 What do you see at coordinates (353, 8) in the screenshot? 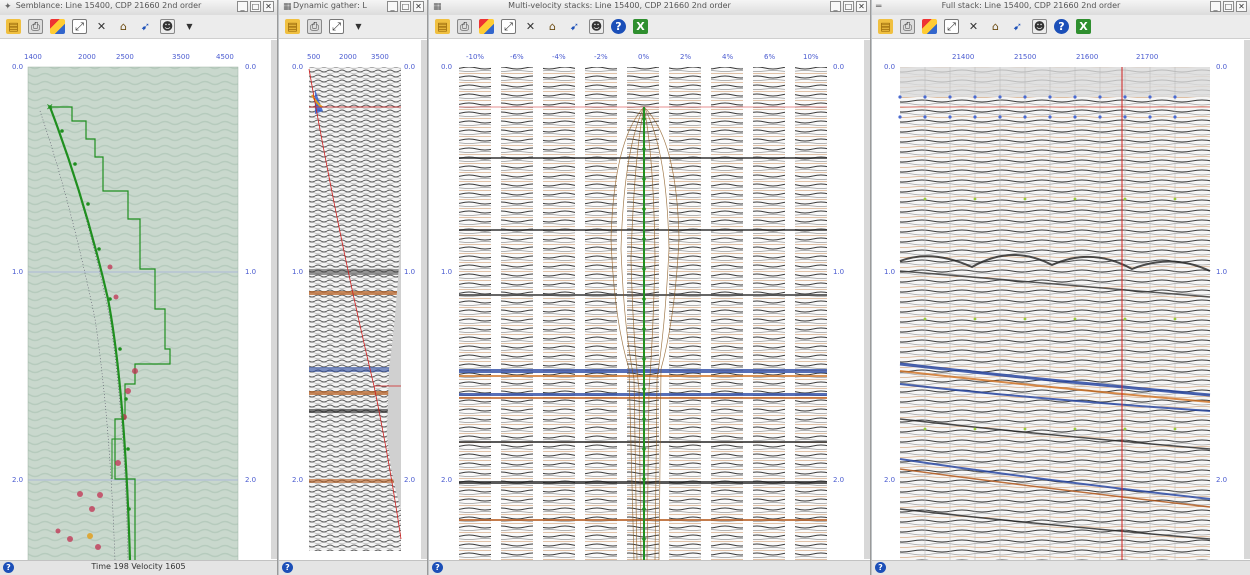
I see `gather-titlebar: ▦ Dynamic gather: Line 1 _ □ ✕` at bounding box center [353, 8].